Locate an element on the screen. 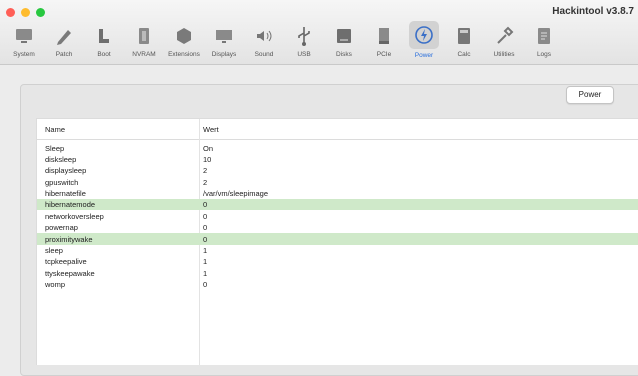 The height and width of the screenshot is (376, 638). pencil-icon is located at coordinates (64, 36).